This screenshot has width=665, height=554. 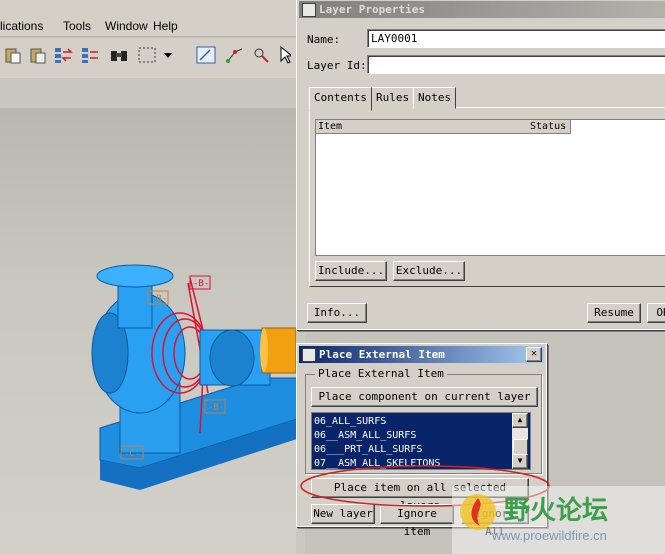 What do you see at coordinates (435, 98) in the screenshot?
I see `tab-notes: Notes` at bounding box center [435, 98].